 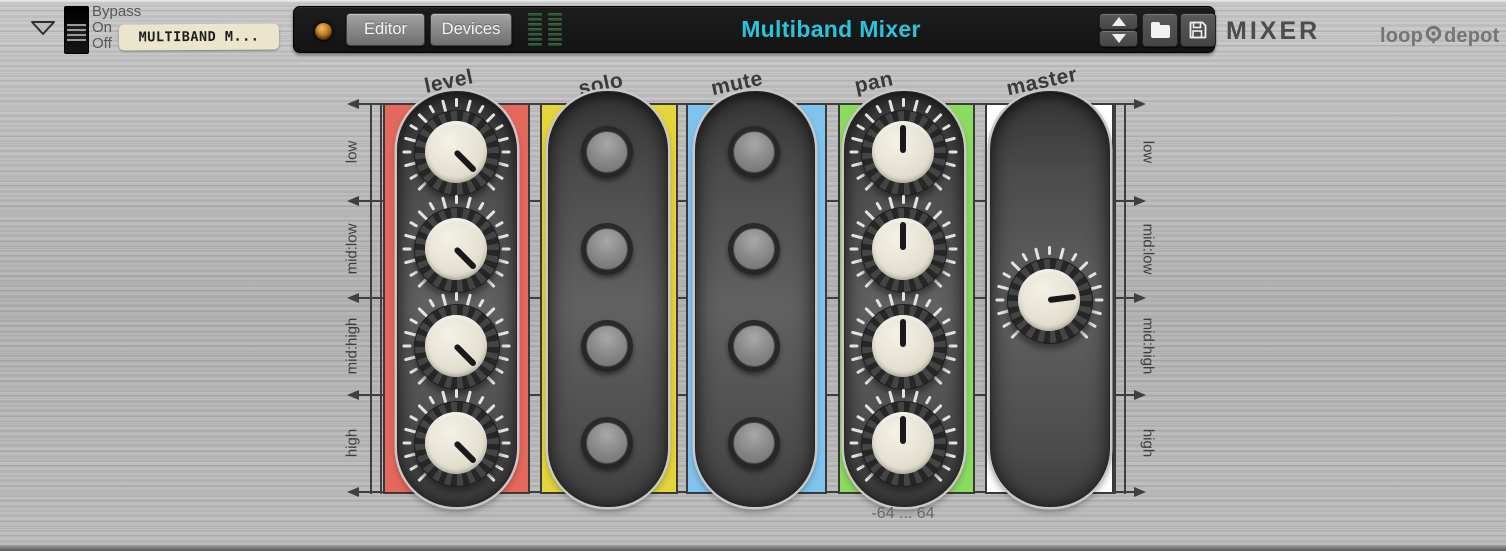 I want to click on master-knob, so click(x=1049, y=300).